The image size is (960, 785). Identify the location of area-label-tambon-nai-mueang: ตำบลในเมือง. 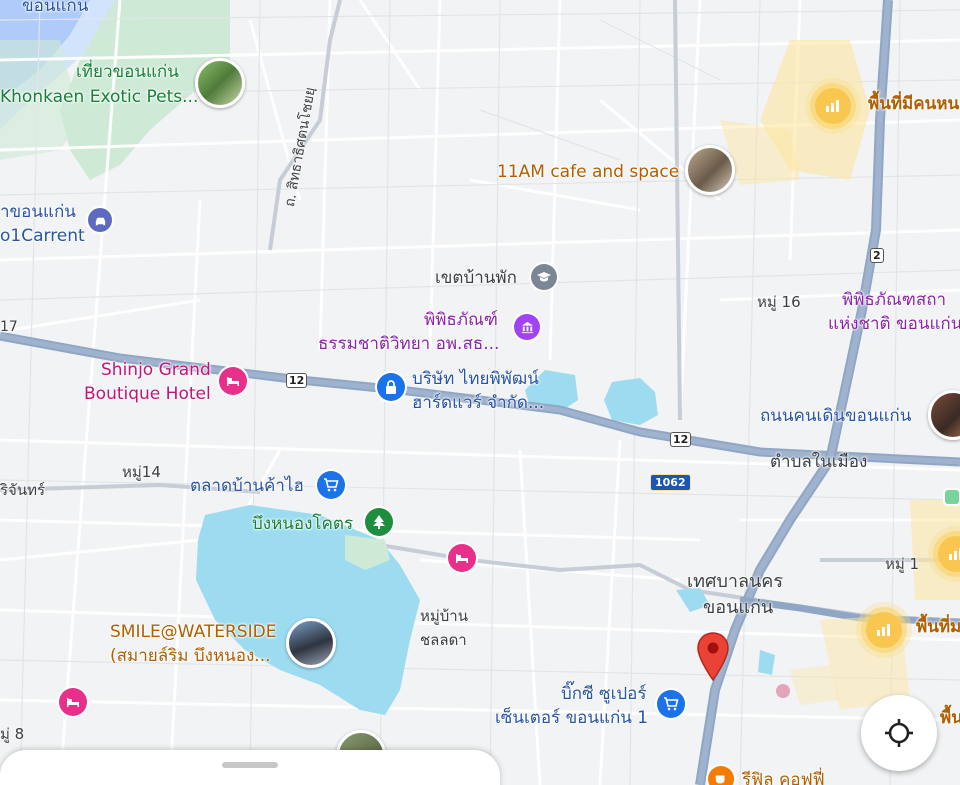
(819, 462).